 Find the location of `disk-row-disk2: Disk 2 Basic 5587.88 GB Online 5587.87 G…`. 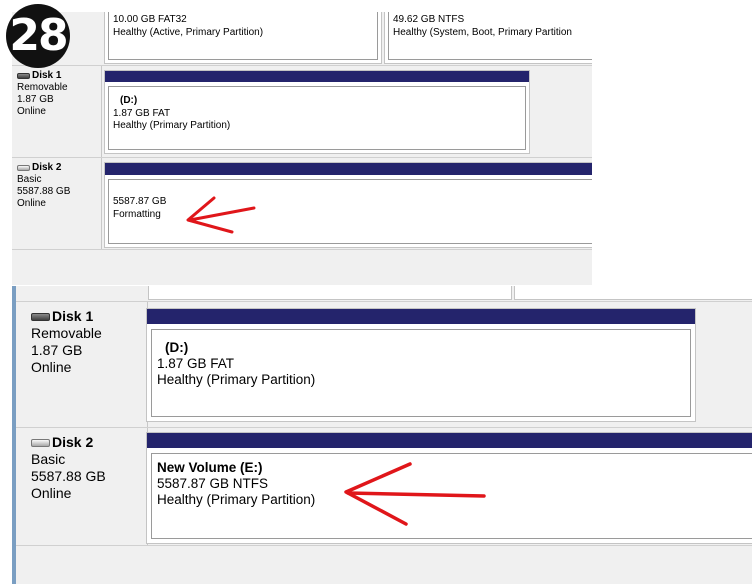

disk-row-disk2: Disk 2 Basic 5587.88 GB Online 5587.87 G… is located at coordinates (302, 204).